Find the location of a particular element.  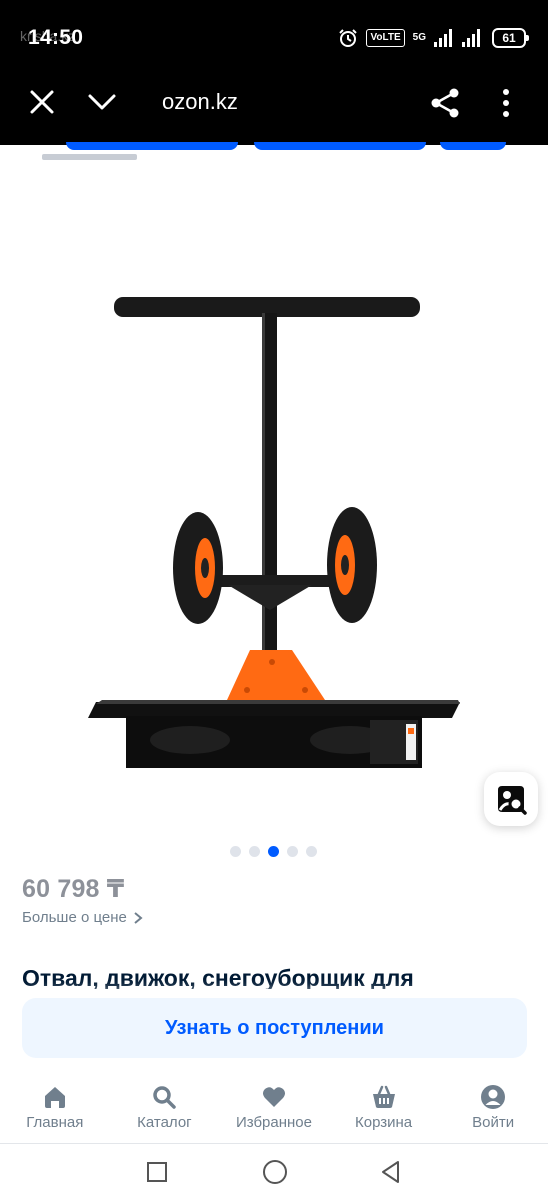

chevron-right-icon is located at coordinates (138, 917).